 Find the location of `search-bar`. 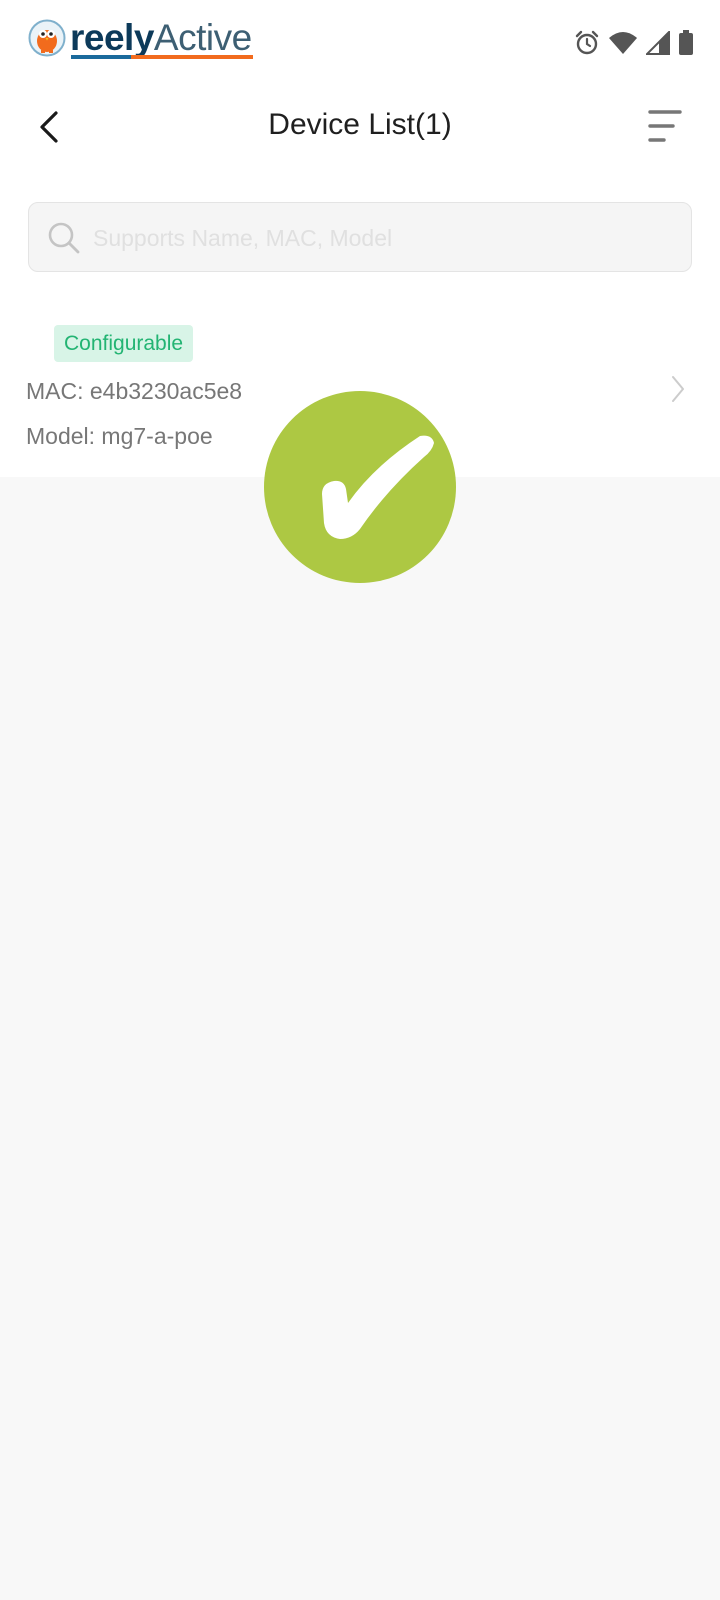

search-bar is located at coordinates (360, 237).